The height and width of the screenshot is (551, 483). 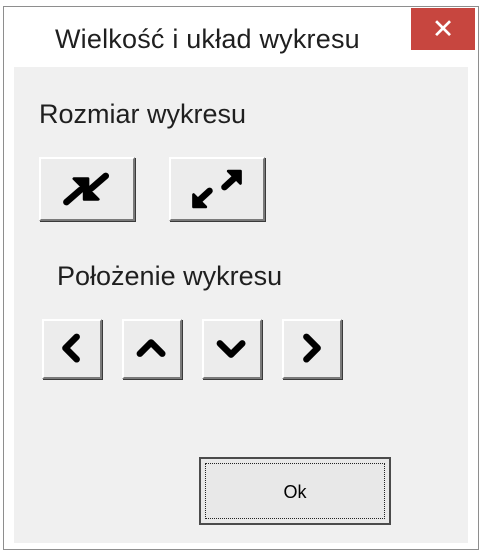 I want to click on chevron-up-icon, so click(x=151, y=348).